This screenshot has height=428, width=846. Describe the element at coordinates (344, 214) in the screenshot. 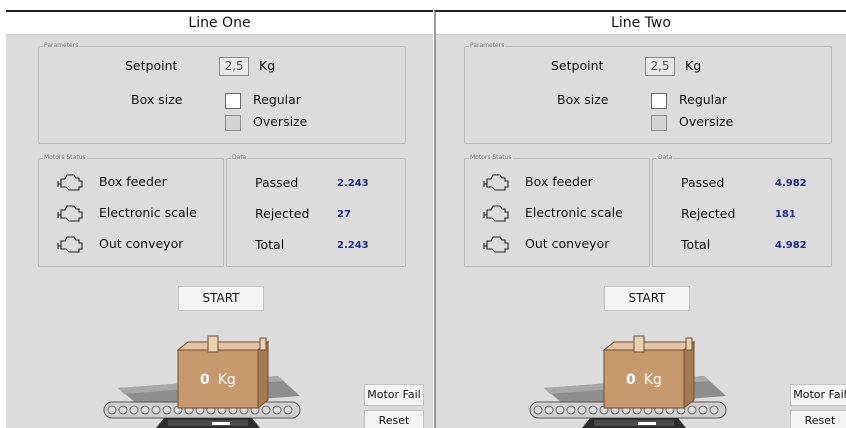

I see `data-value: 27` at that location.